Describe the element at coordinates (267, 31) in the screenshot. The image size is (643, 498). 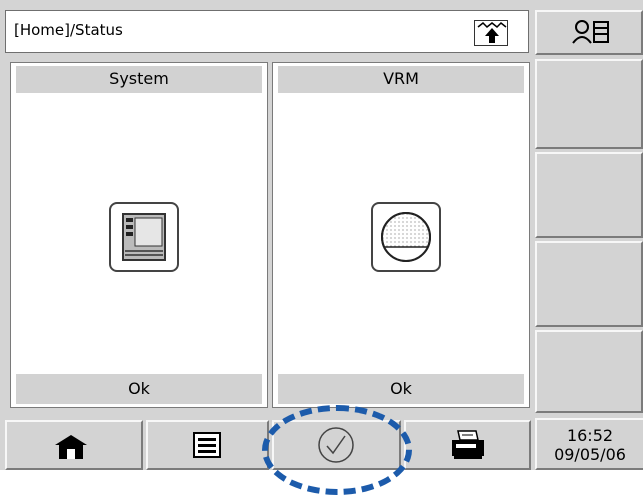
I see `title-bar: [Home]/Status` at that location.